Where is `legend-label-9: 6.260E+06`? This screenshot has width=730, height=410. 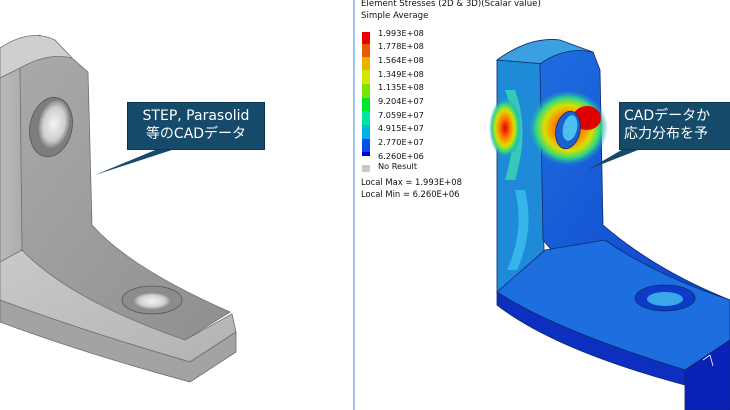
legend-label-9: 6.260E+06 is located at coordinates (401, 156).